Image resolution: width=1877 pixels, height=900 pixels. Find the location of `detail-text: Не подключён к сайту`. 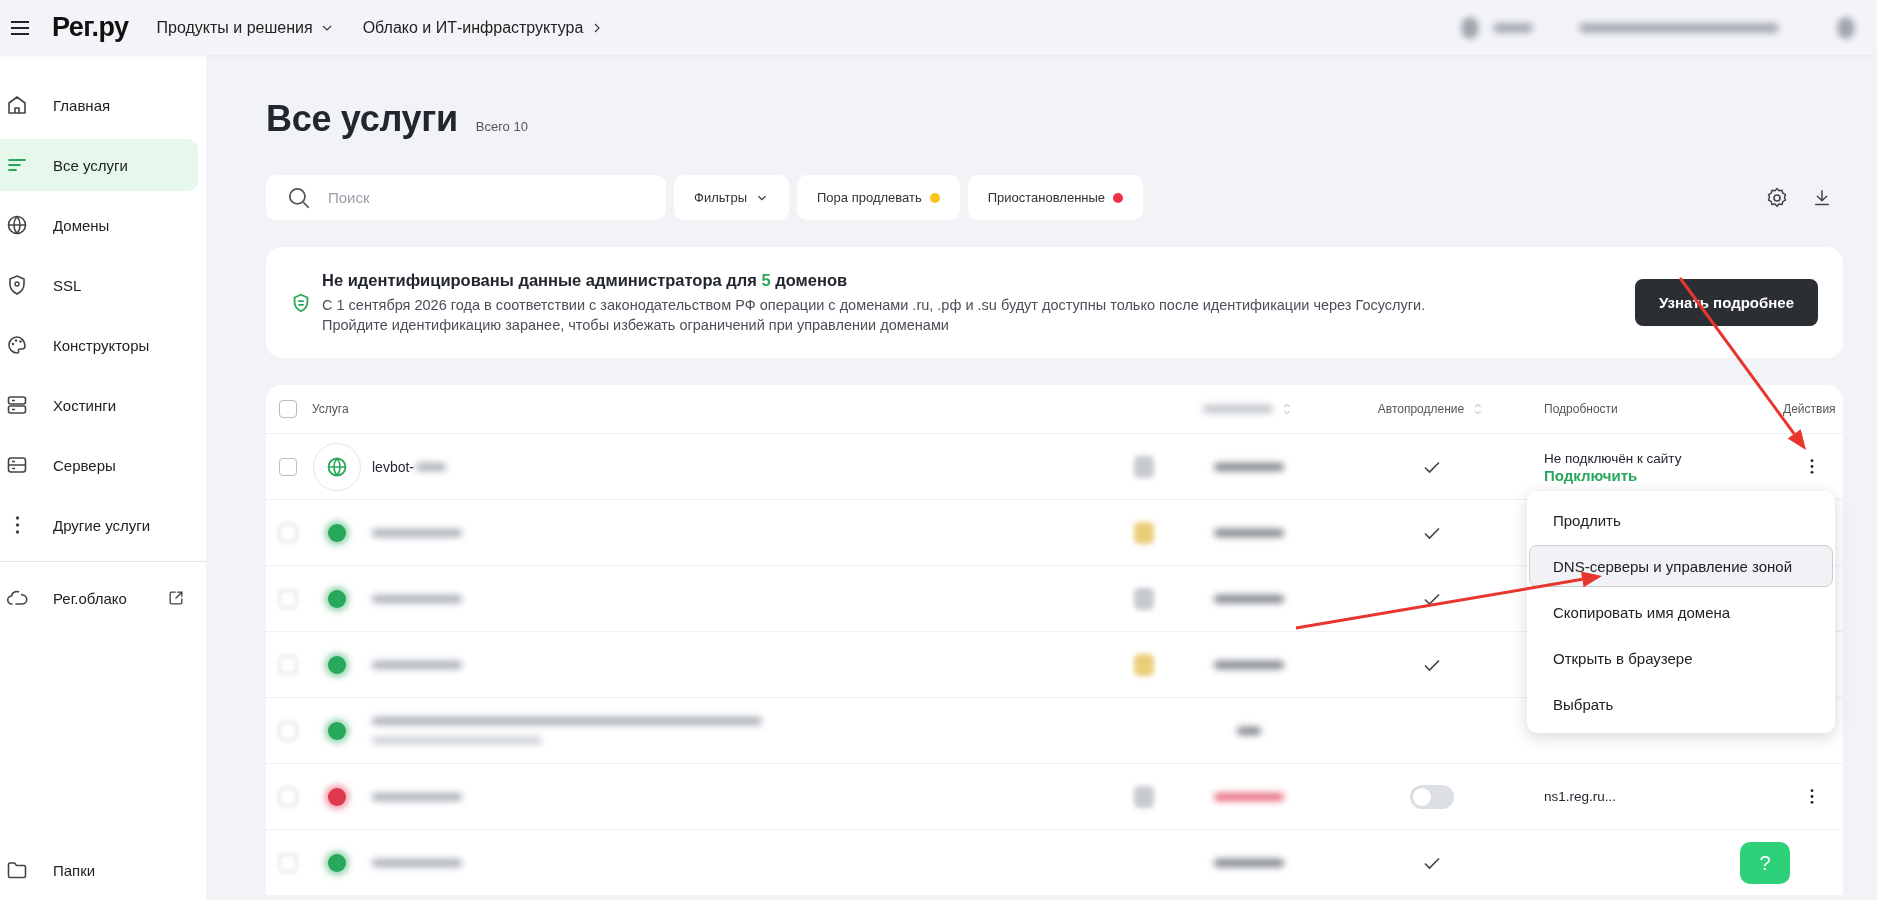

detail-text: Не подключён к сайту is located at coordinates (1613, 458).